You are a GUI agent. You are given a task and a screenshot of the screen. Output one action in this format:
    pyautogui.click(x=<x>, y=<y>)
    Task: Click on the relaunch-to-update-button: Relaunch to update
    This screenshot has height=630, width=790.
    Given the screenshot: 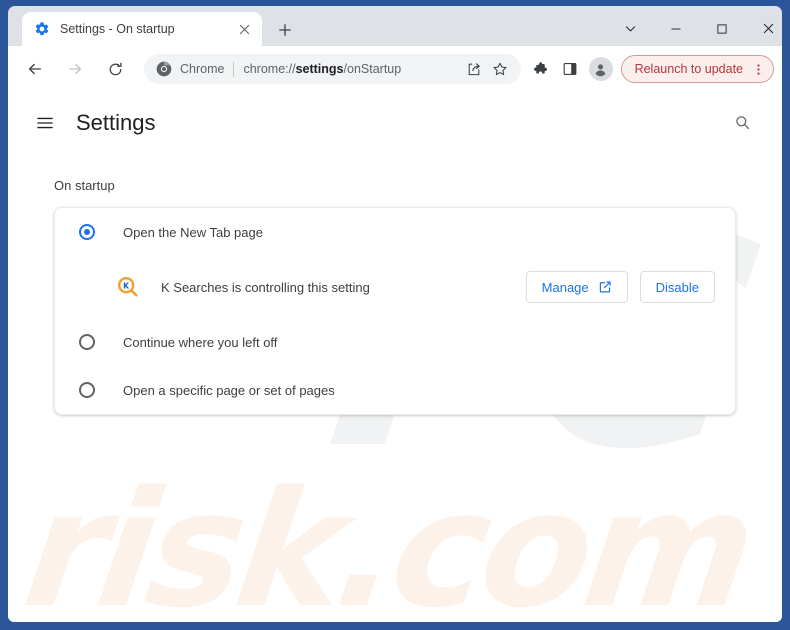 What is the action you would take?
    pyautogui.click(x=697, y=69)
    